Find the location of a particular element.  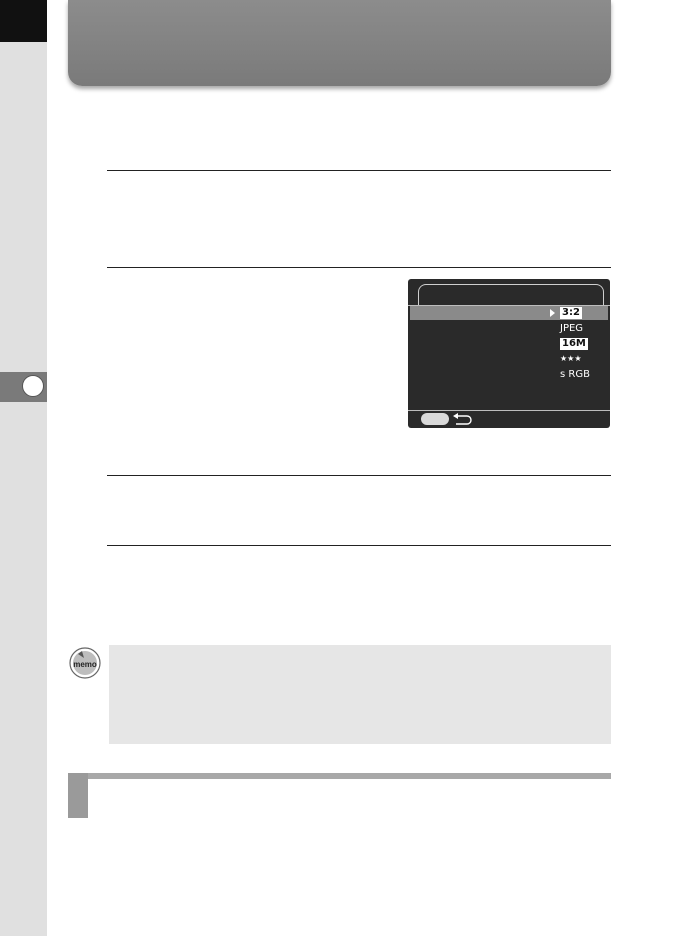

title-banner is located at coordinates (339, 43).